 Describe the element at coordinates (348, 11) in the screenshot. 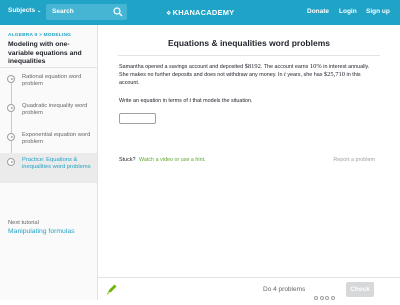

I see `login-link: Login` at that location.